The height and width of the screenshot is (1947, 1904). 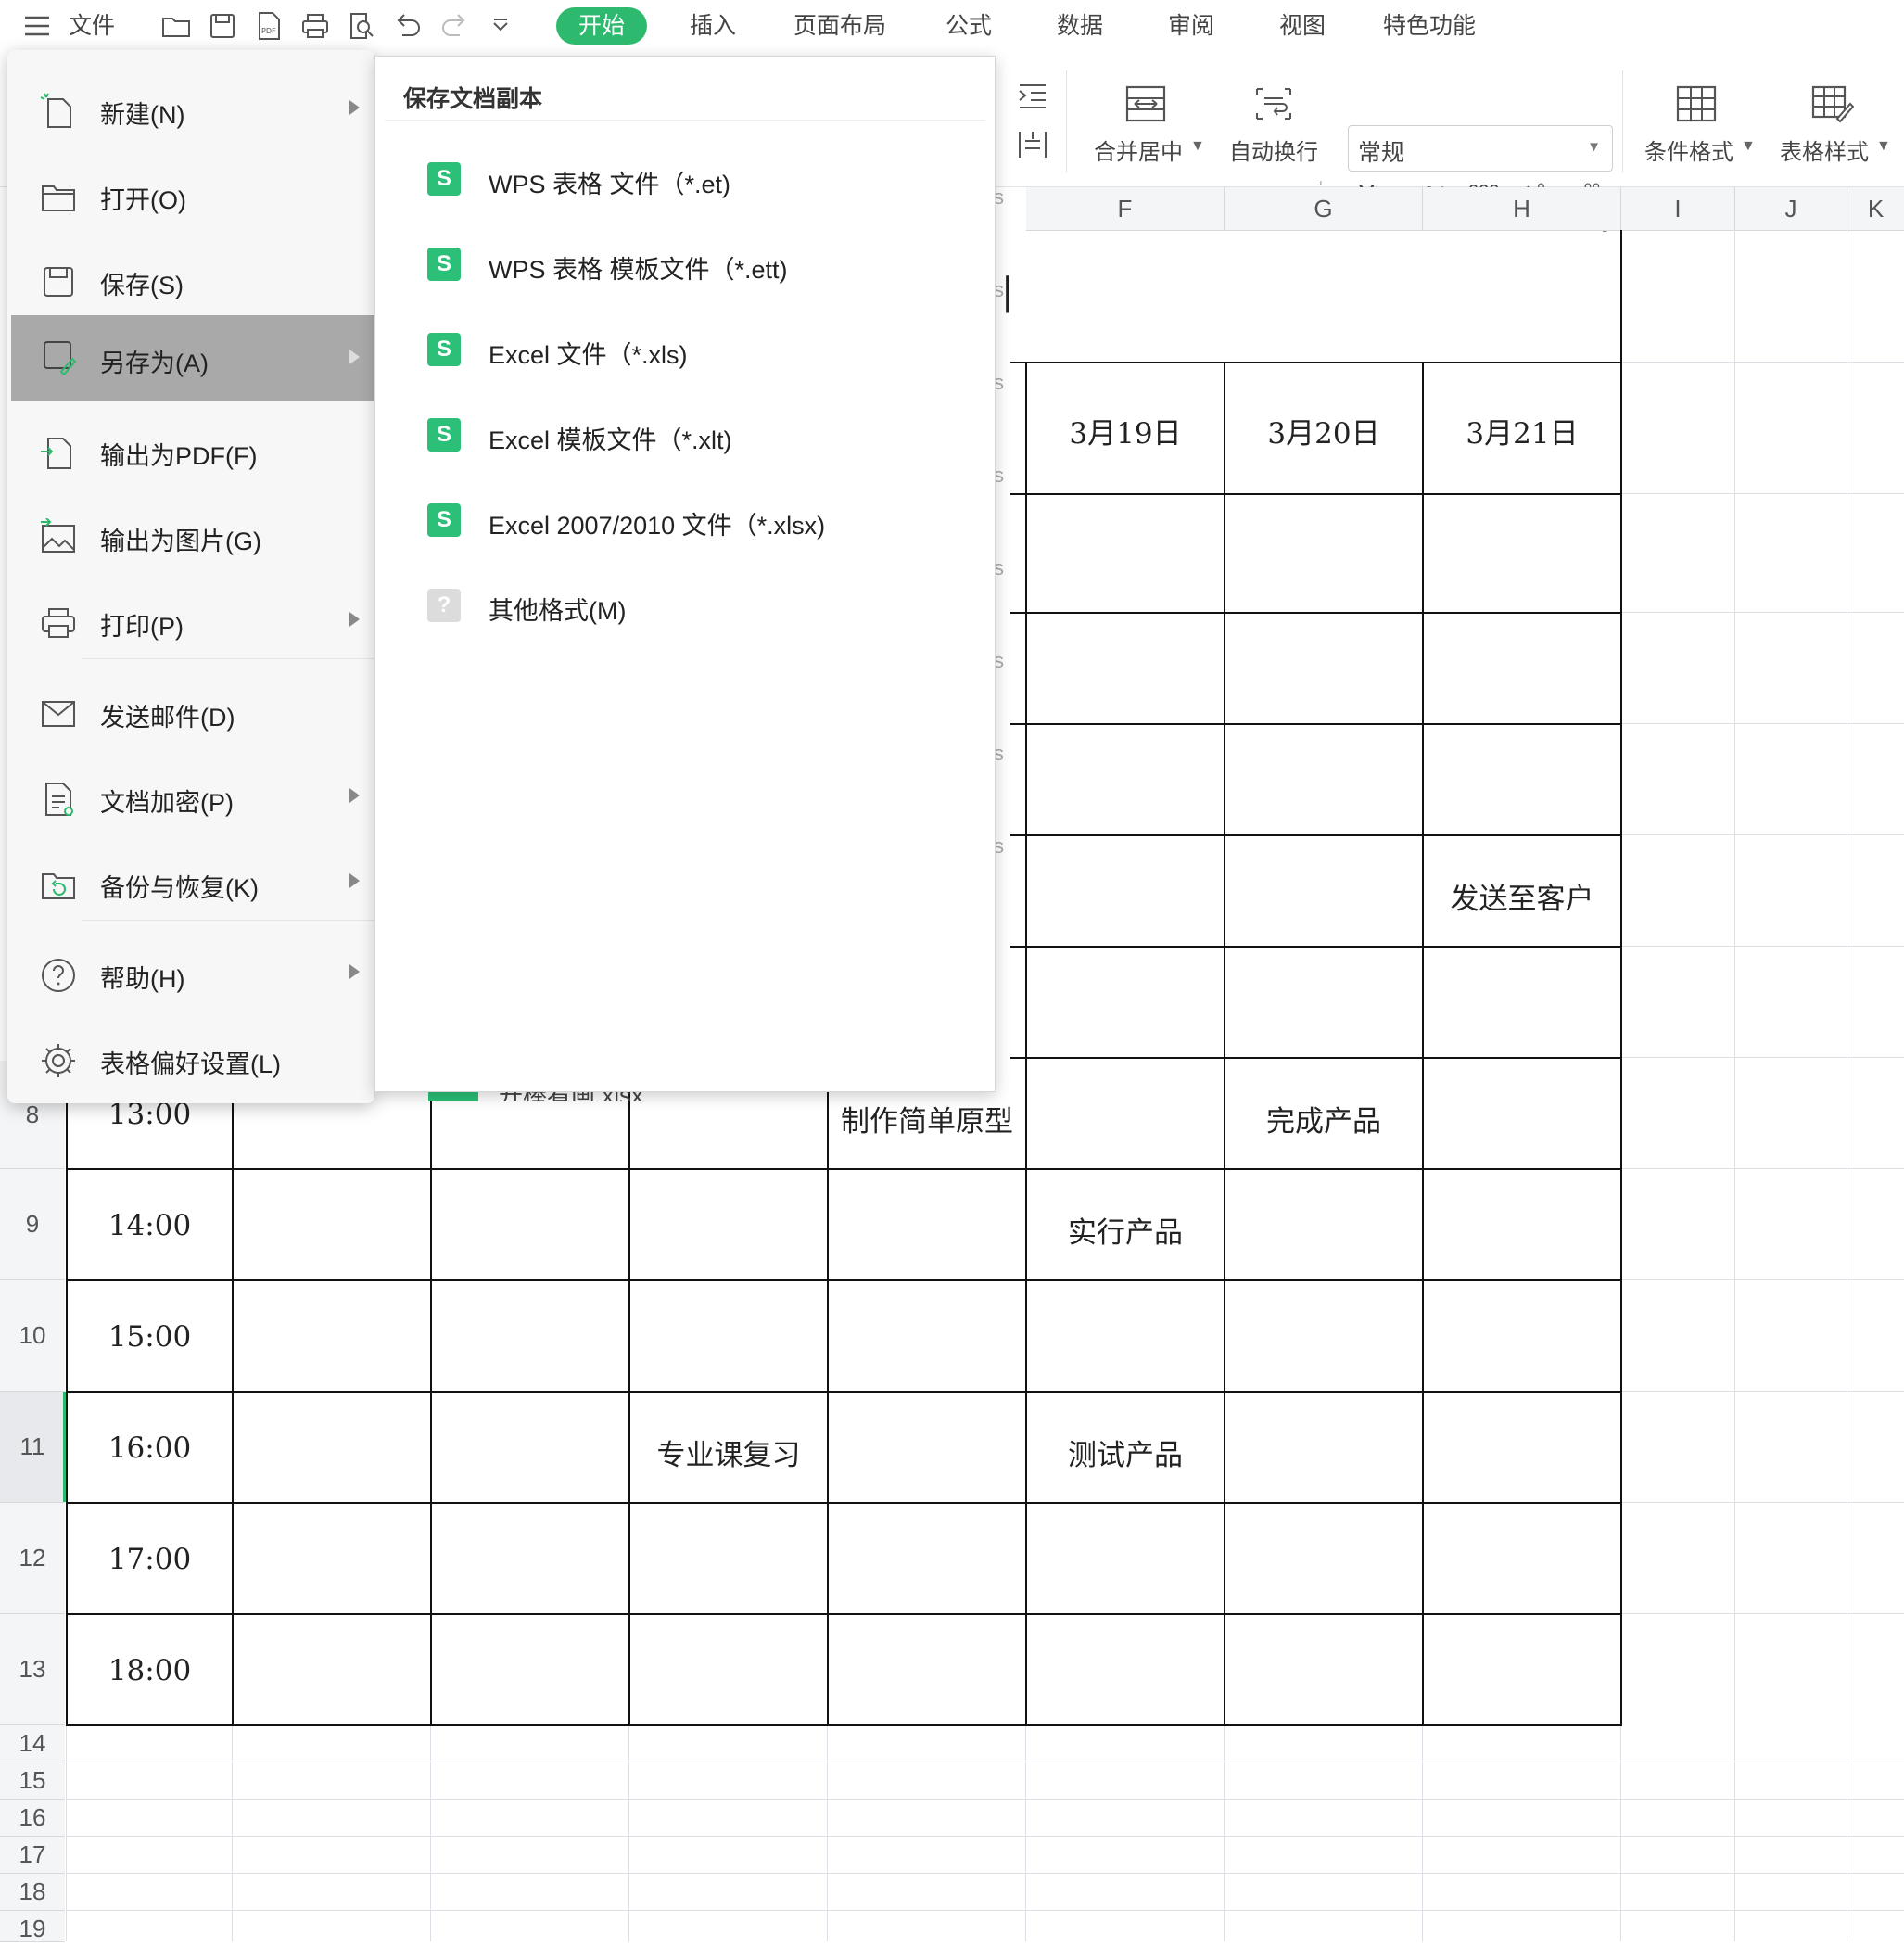 What do you see at coordinates (1080, 26) in the screenshot?
I see `tab-data: 数据` at bounding box center [1080, 26].